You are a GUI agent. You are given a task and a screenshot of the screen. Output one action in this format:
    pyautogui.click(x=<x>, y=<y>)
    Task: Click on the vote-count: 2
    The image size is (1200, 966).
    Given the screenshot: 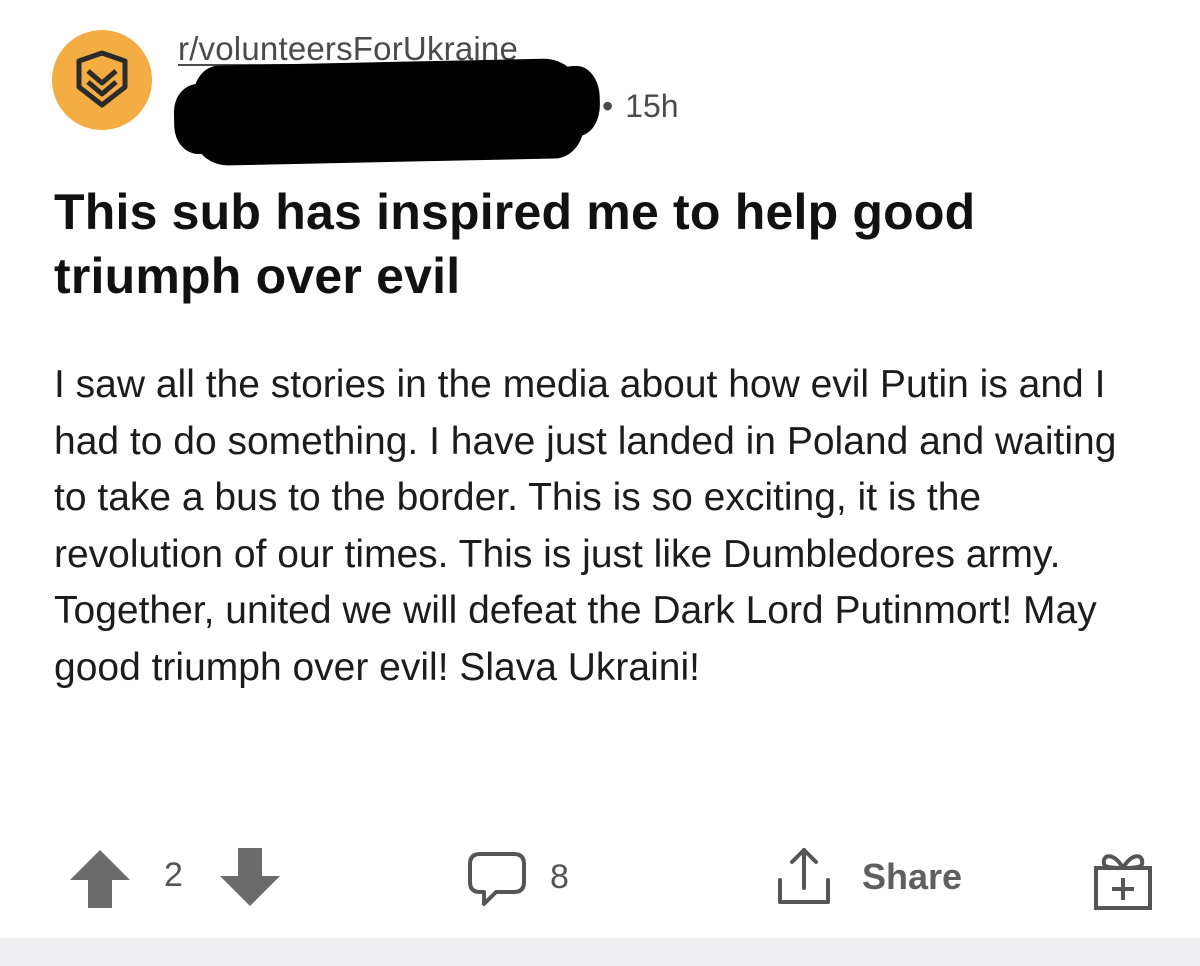 What is the action you would take?
    pyautogui.click(x=173, y=875)
    